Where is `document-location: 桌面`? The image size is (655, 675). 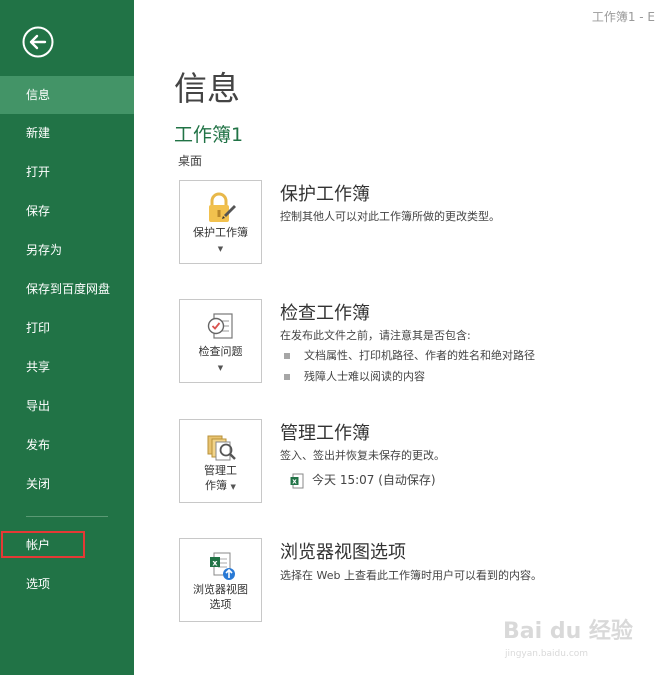 document-location: 桌面 is located at coordinates (190, 161).